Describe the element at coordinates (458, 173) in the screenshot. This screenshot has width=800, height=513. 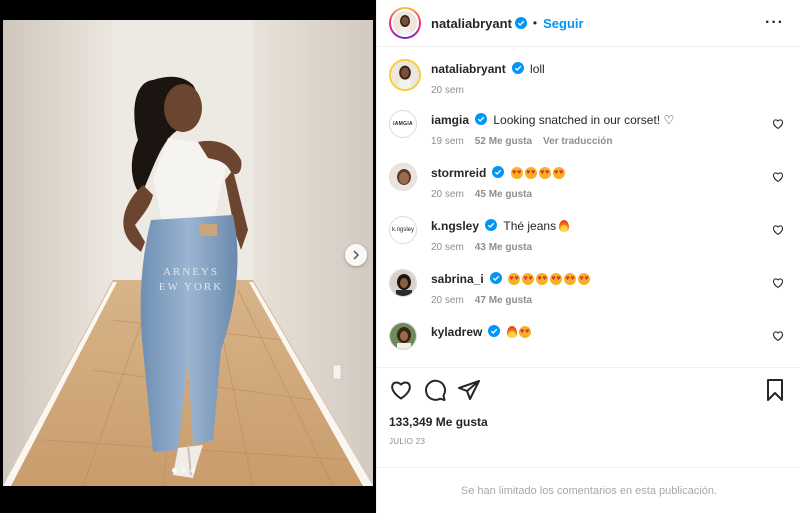
I see `commenter-username: stormreid` at that location.